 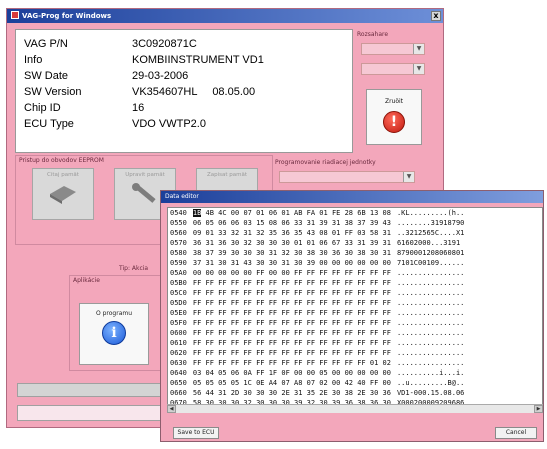 I want to click on cancel-button: Cancel, so click(x=516, y=433).